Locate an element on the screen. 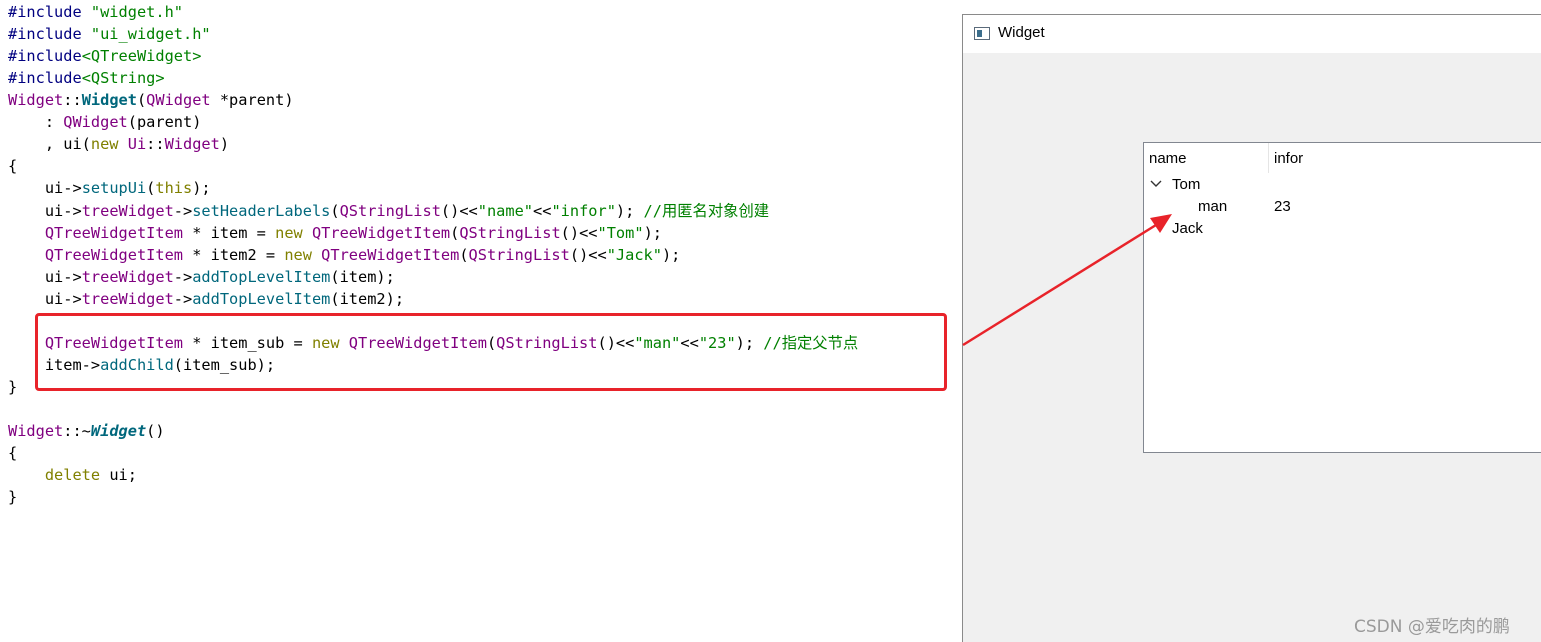  code-token: <QTreeWidget> is located at coordinates (141, 56).